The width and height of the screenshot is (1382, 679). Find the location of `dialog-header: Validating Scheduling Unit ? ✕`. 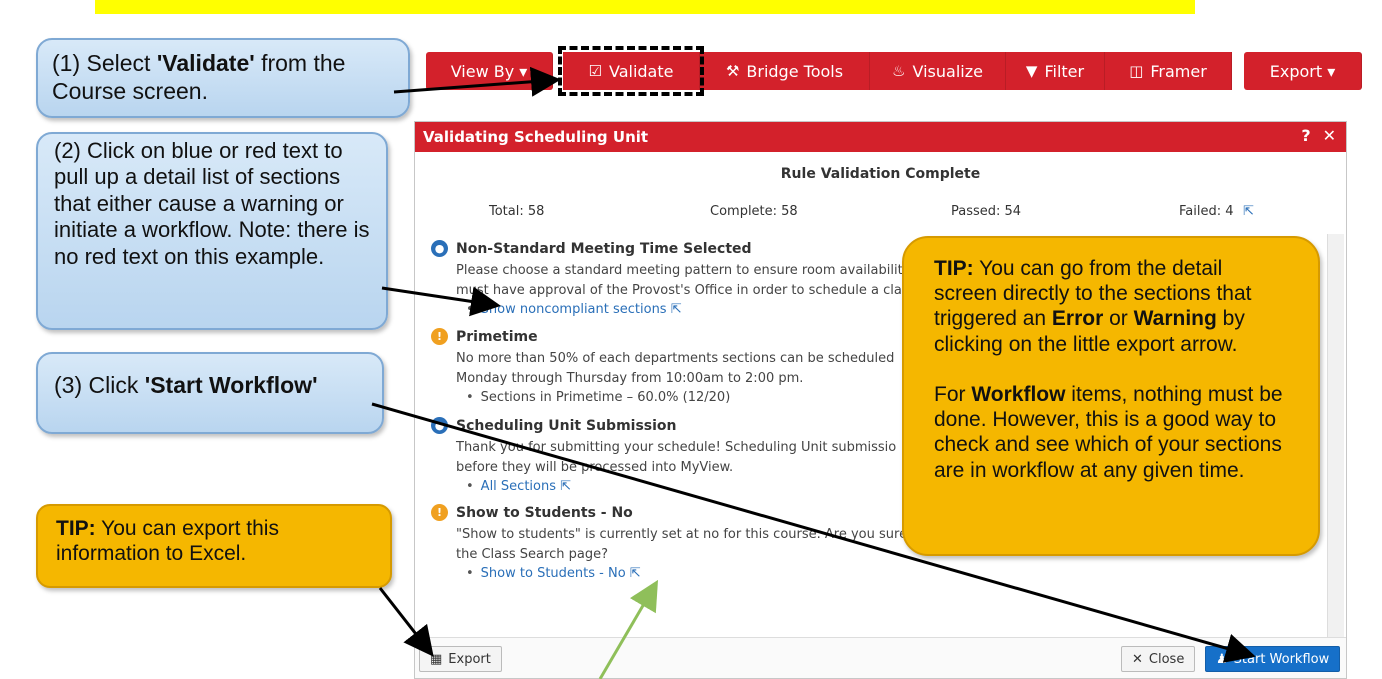

dialog-header: Validating Scheduling Unit ? ✕ is located at coordinates (880, 137).